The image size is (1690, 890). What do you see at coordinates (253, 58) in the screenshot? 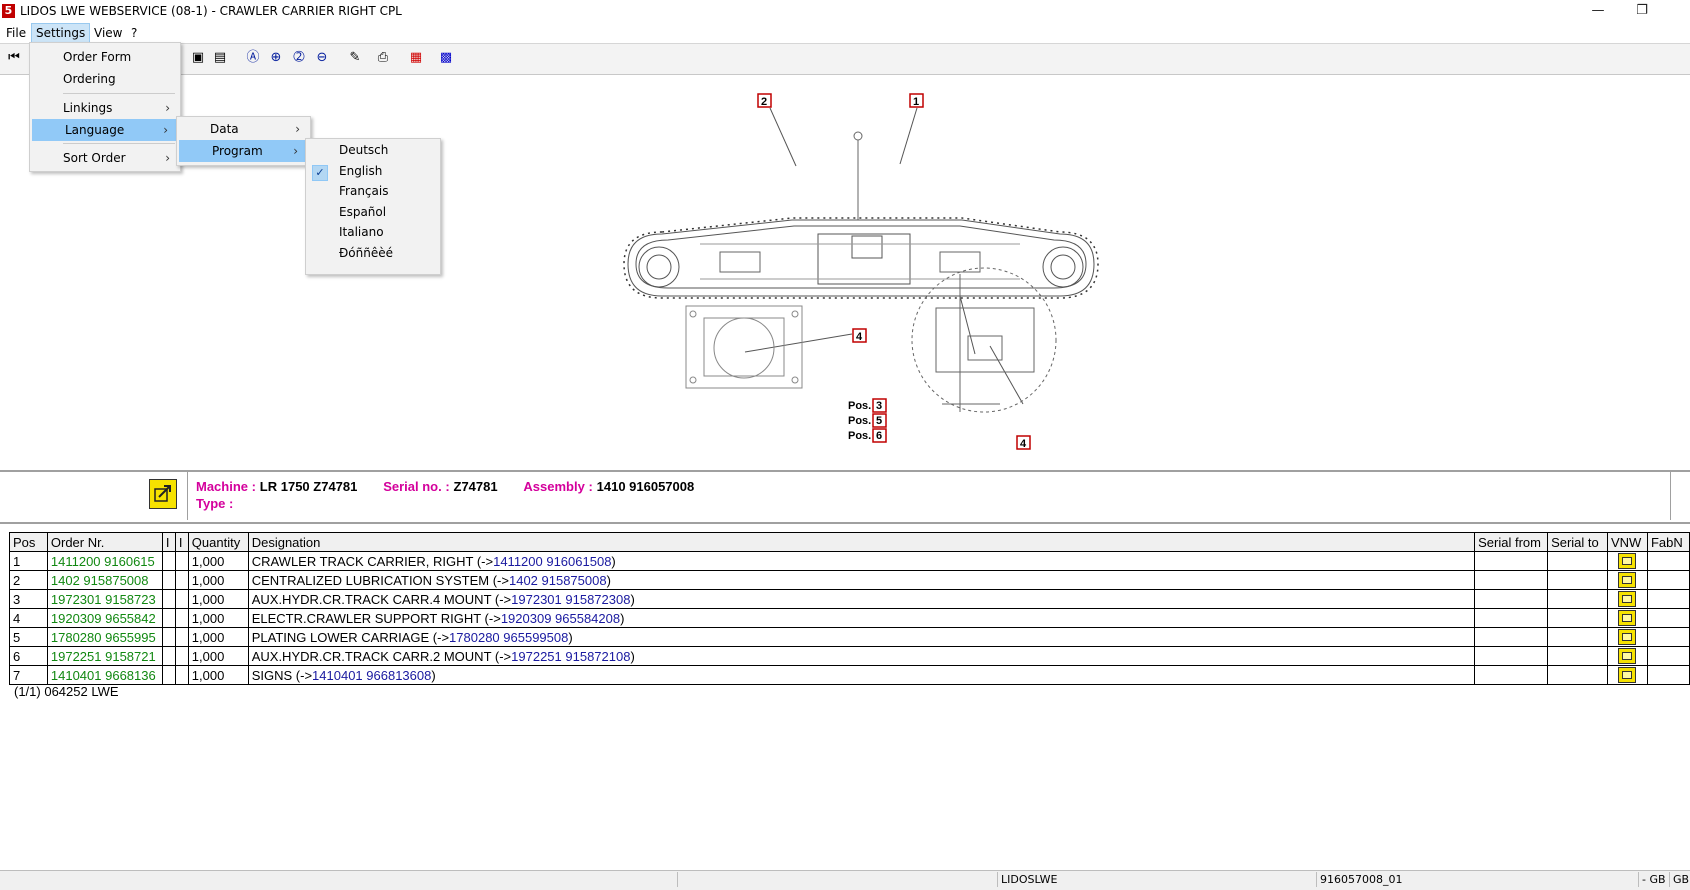
I see `zoom-a-icon: Ⓐ` at bounding box center [253, 58].